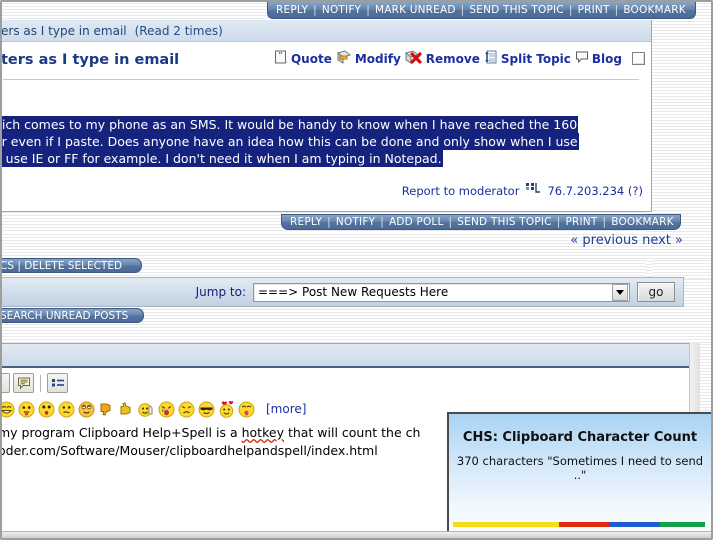 The image size is (713, 540). Describe the element at coordinates (178, 30) in the screenshot. I see `post-read-count: (Read 2 times)` at that location.